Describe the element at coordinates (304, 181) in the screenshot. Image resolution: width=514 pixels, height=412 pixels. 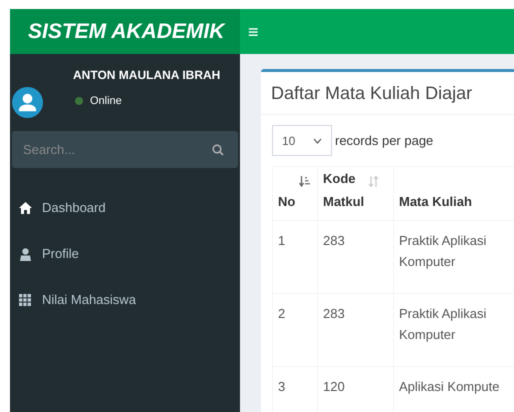
I see `sort-ascending-icon` at that location.